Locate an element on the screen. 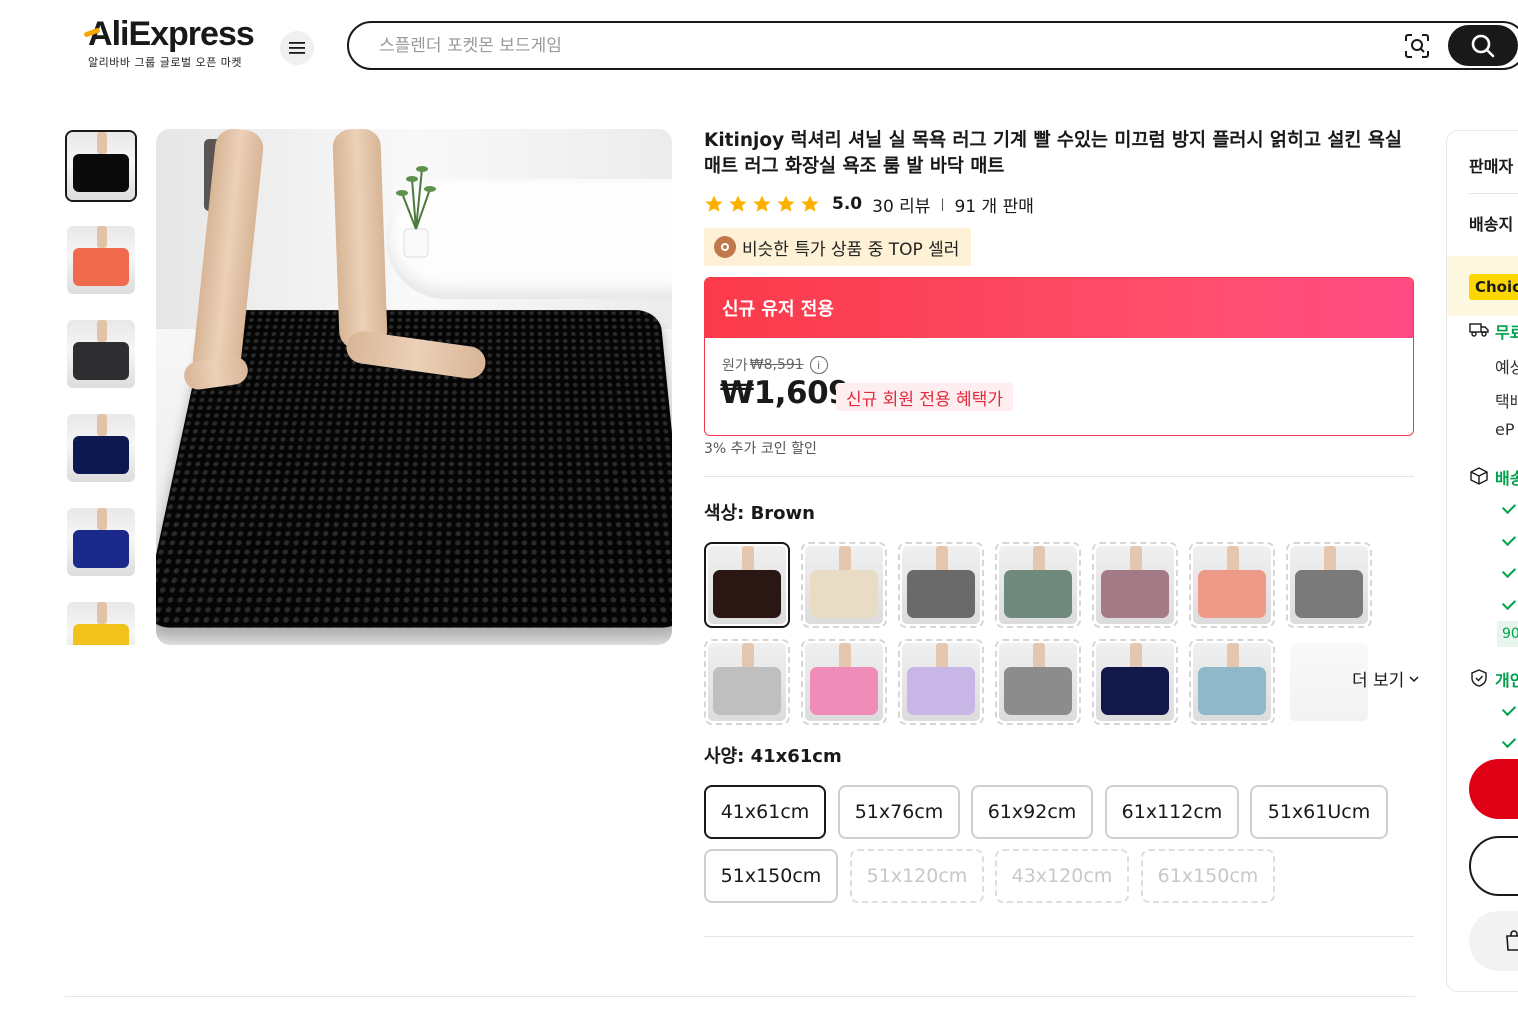 The image size is (1518, 1014). image-search-icon is located at coordinates (1417, 46).